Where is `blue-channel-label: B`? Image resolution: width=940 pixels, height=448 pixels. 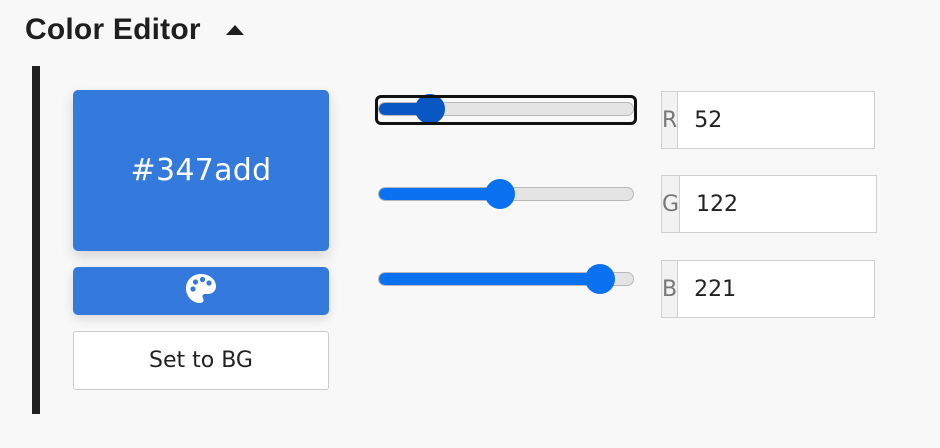 blue-channel-label: B is located at coordinates (670, 289).